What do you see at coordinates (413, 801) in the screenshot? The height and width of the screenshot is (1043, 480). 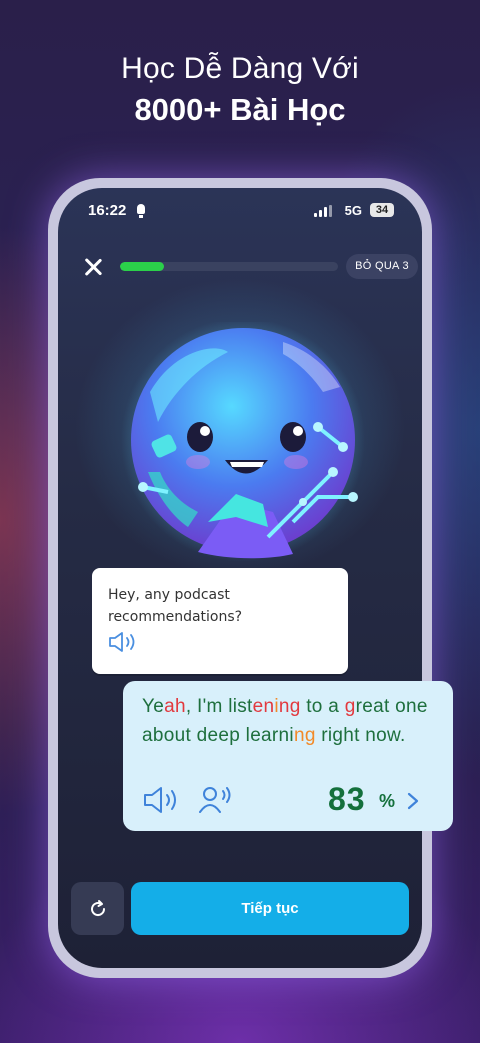 I see `chevron-right-icon` at bounding box center [413, 801].